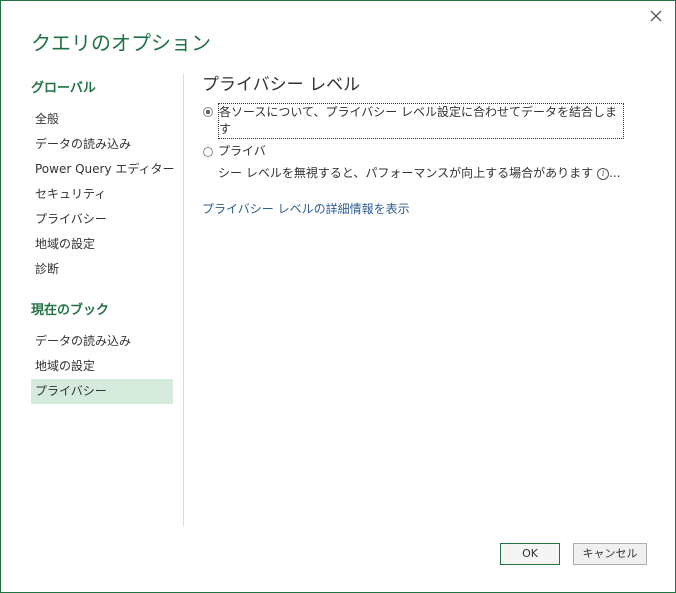 The width and height of the screenshot is (676, 593). What do you see at coordinates (422, 208) in the screenshot?
I see `privacy-levels-info-link: プライバシー レベルの詳細情報を表示` at bounding box center [422, 208].